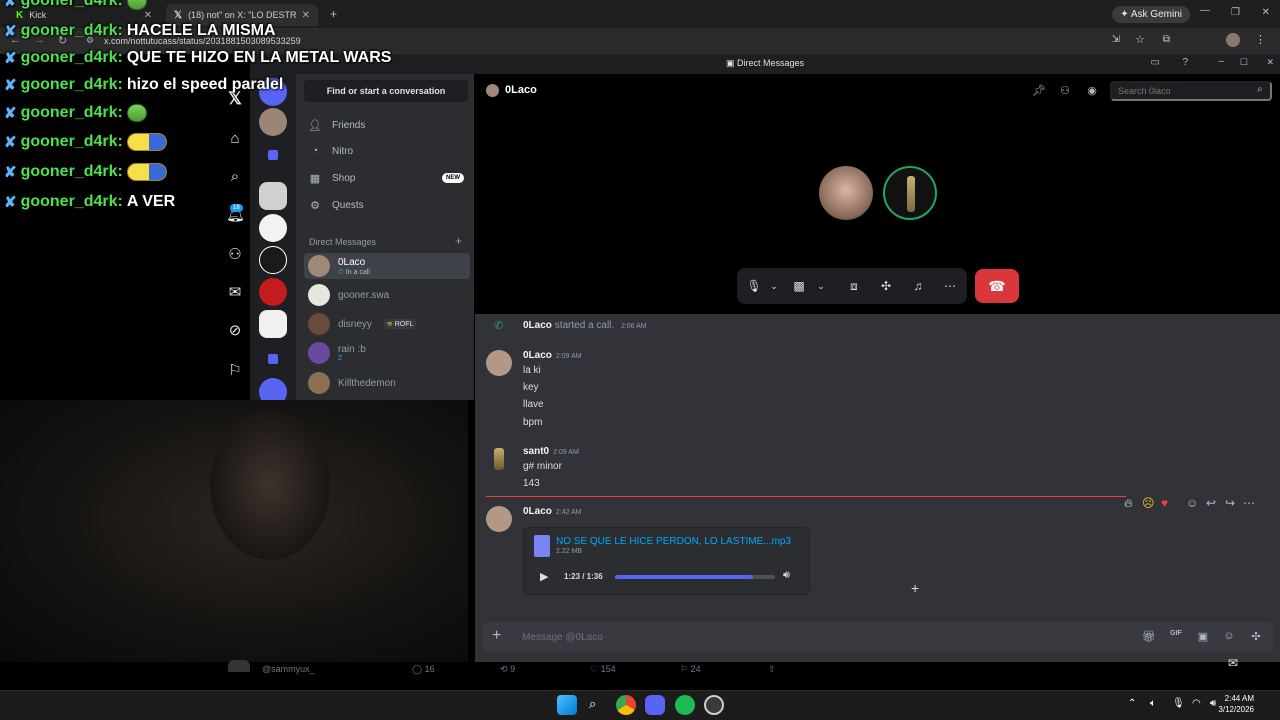 The image size is (1280, 720). Describe the element at coordinates (496, 636) in the screenshot. I see `upload-plus-icon: +` at that location.